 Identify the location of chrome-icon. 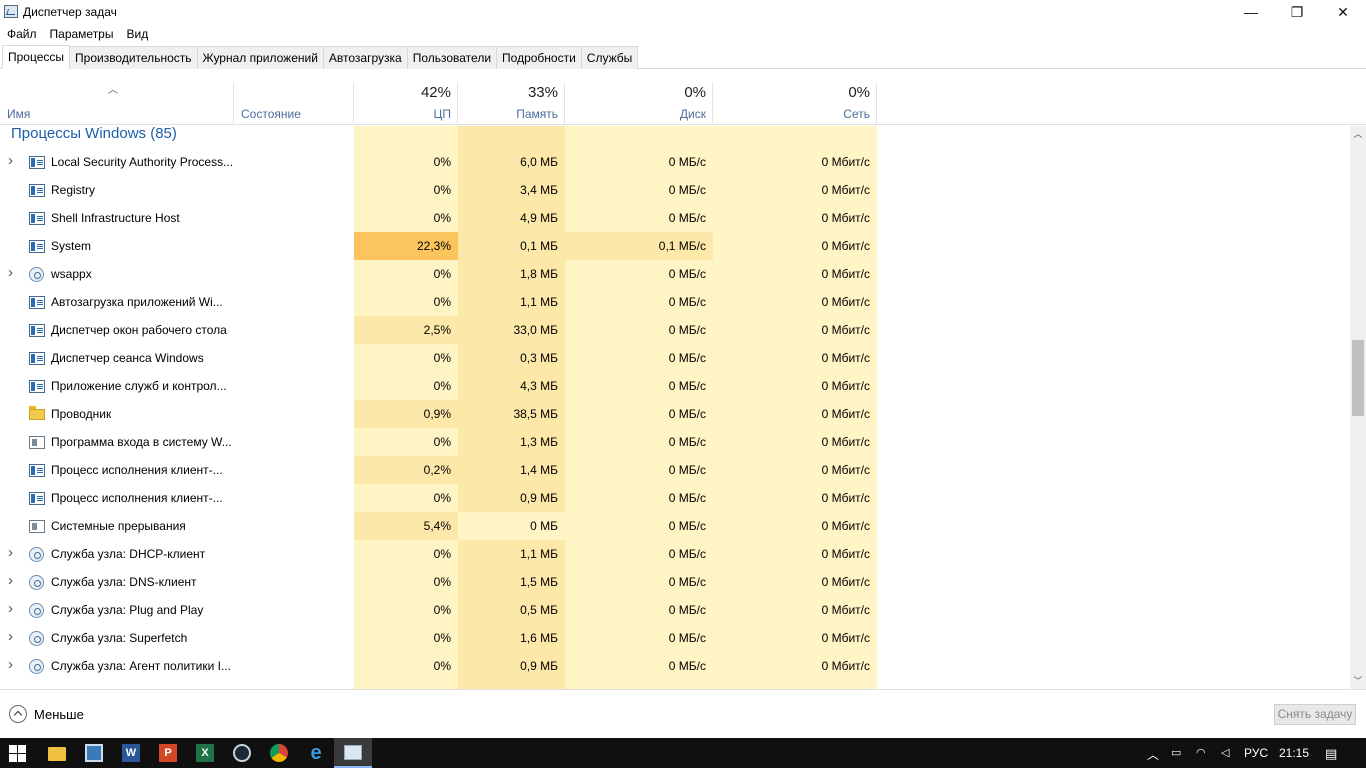
(279, 753).